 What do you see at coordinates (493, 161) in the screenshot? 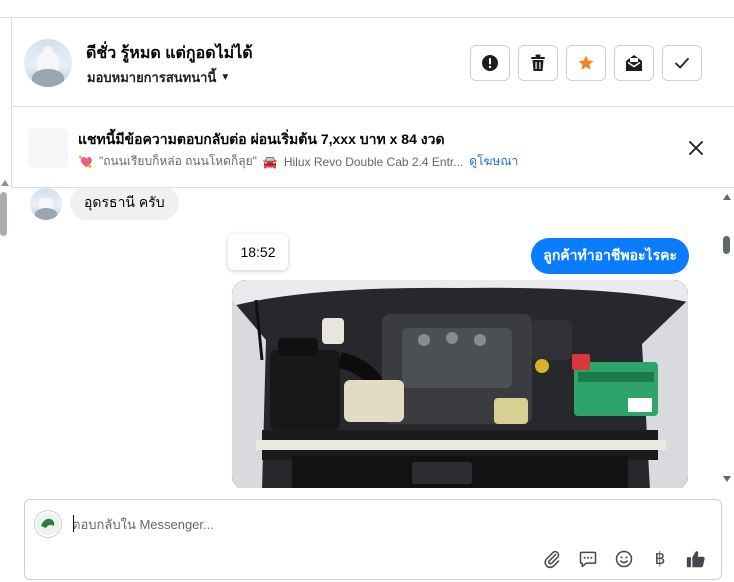
I see `view-ad-link: ดูโฆษณา` at bounding box center [493, 161].